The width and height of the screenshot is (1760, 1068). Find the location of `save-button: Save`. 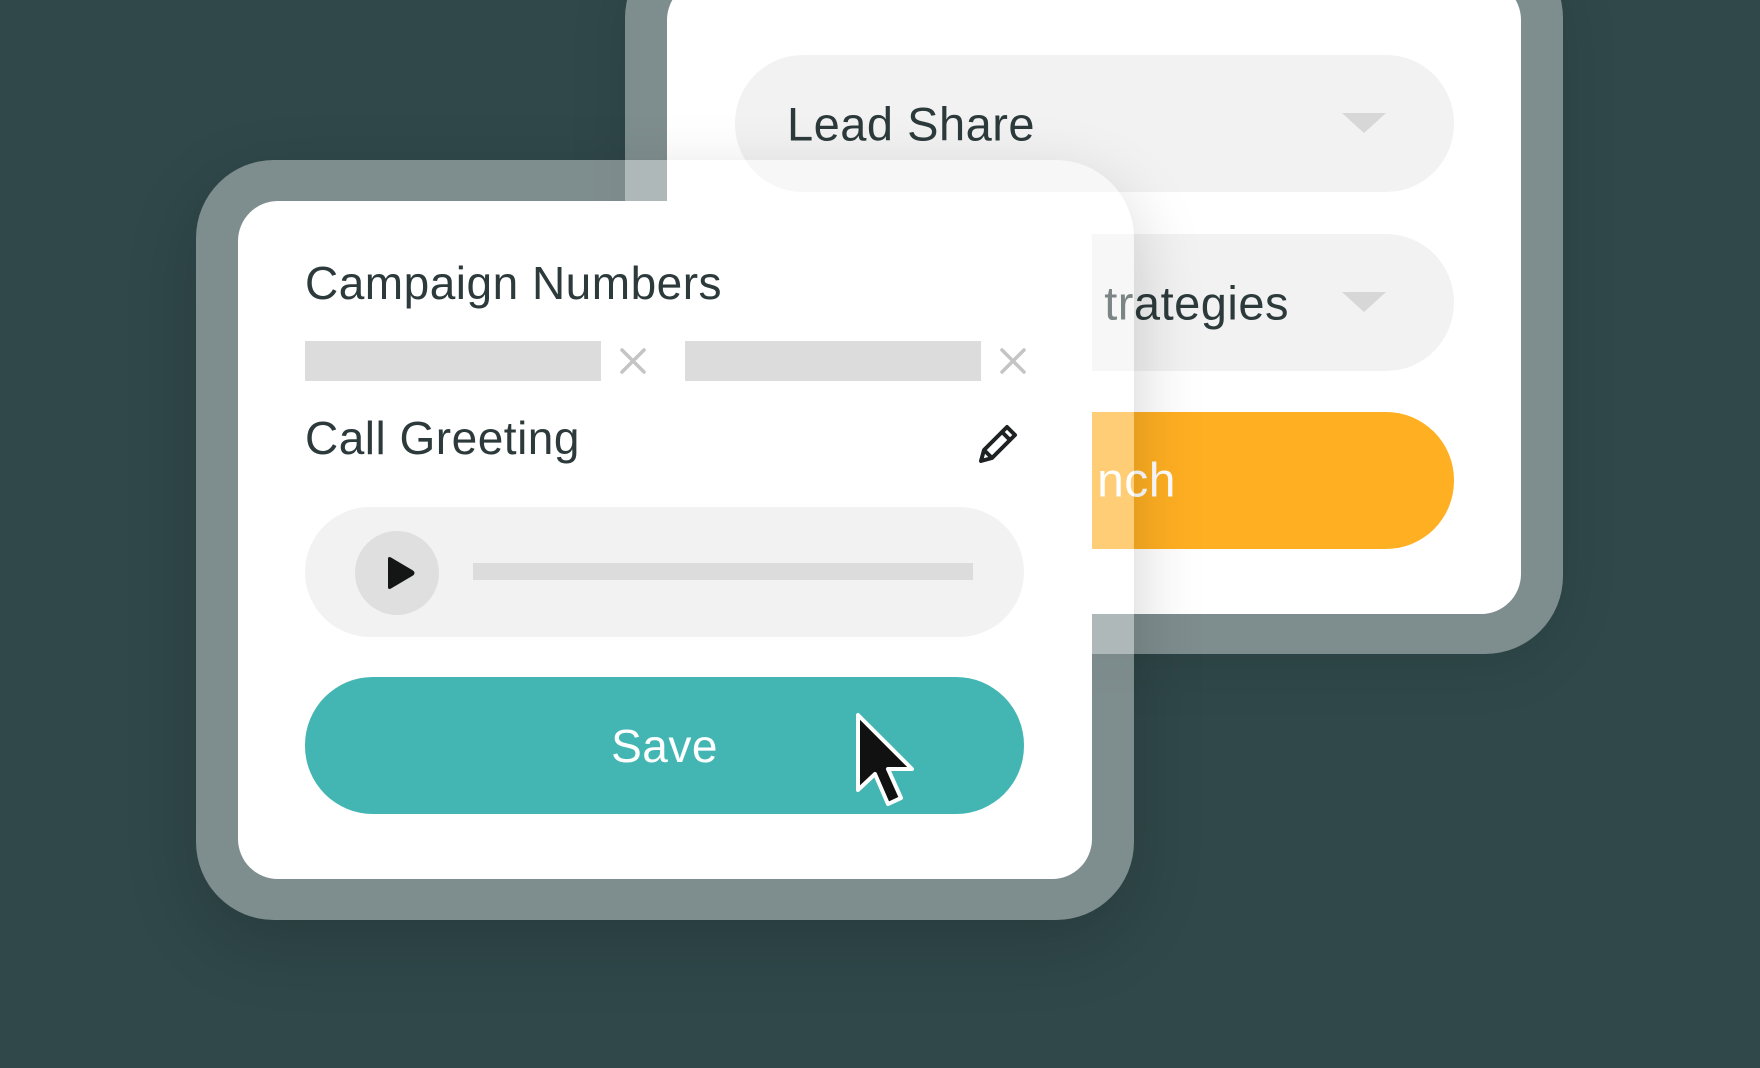

save-button: Save is located at coordinates (664, 745).